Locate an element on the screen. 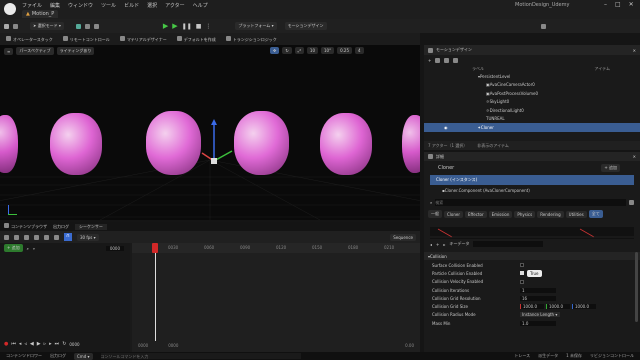 This screenshot has width=640, height=360. loop-icon: ↻ is located at coordinates (64, 344).